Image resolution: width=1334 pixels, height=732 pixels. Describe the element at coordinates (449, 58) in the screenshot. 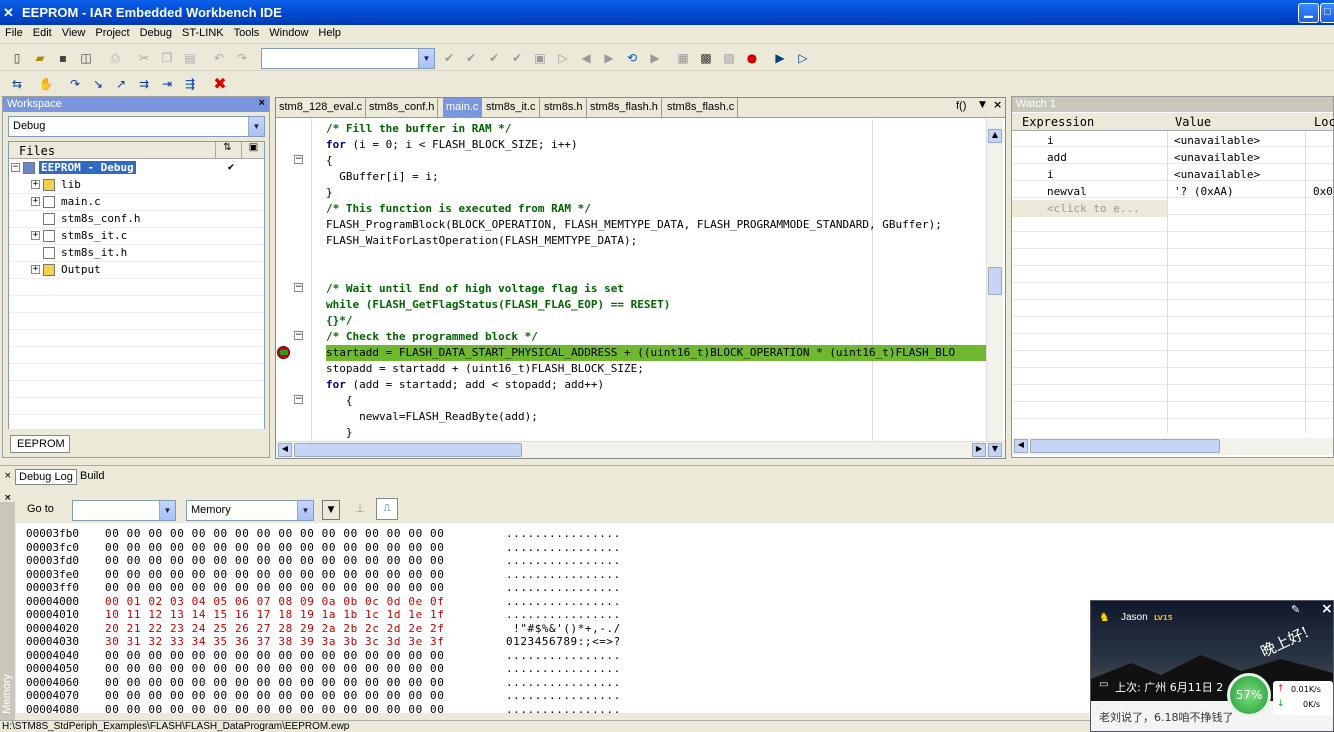

I see `find-next-icon: ✔` at that location.